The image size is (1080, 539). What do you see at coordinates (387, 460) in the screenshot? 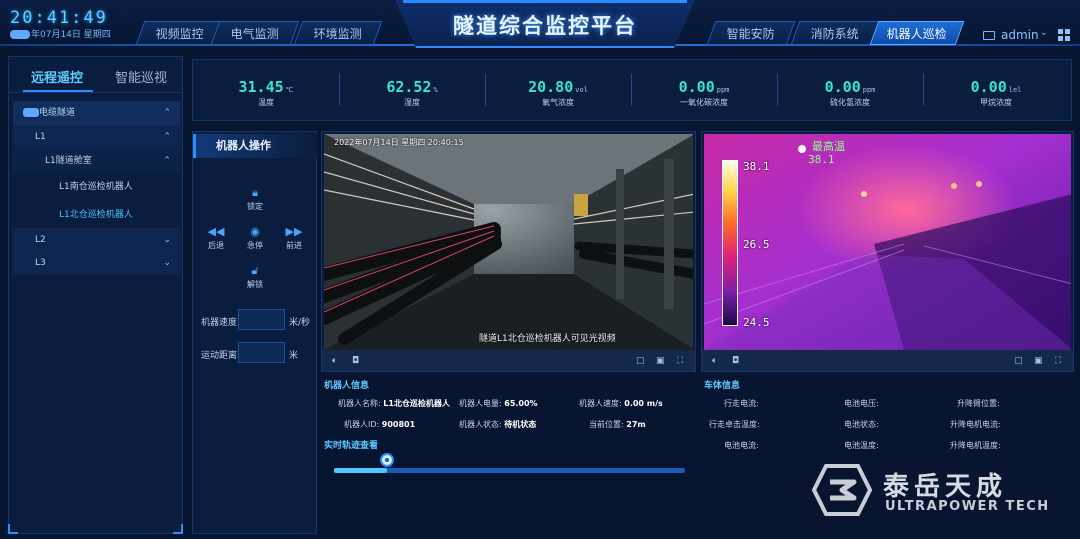
I see `track-slider-handle` at bounding box center [387, 460].